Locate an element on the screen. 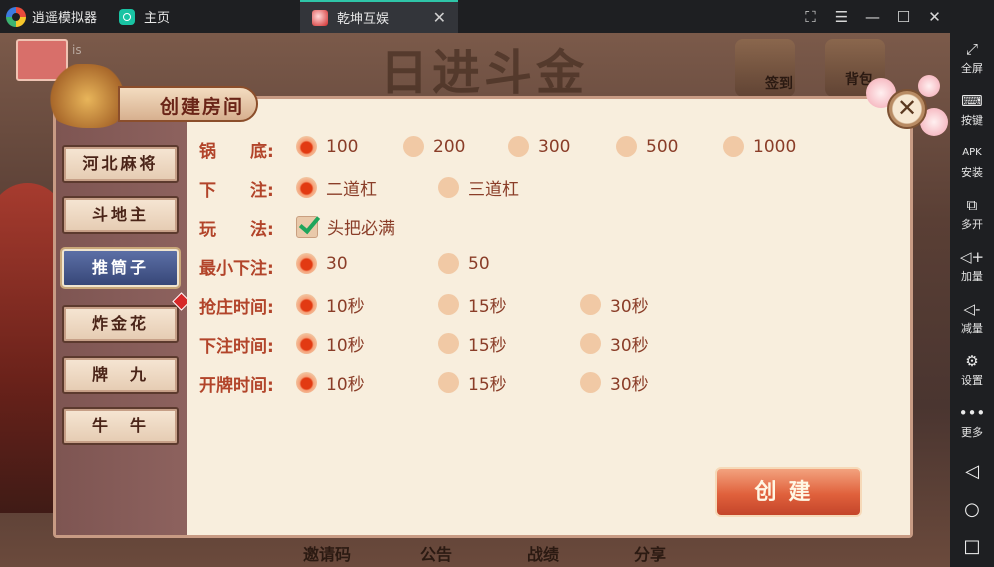  player-nickname: is is located at coordinates (77, 50).